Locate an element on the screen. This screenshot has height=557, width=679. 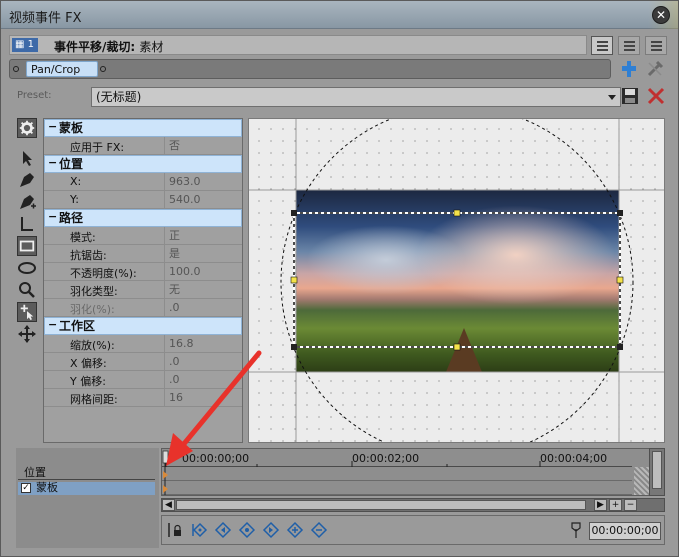
pen-add-tool-icon is located at coordinates (27, 202).